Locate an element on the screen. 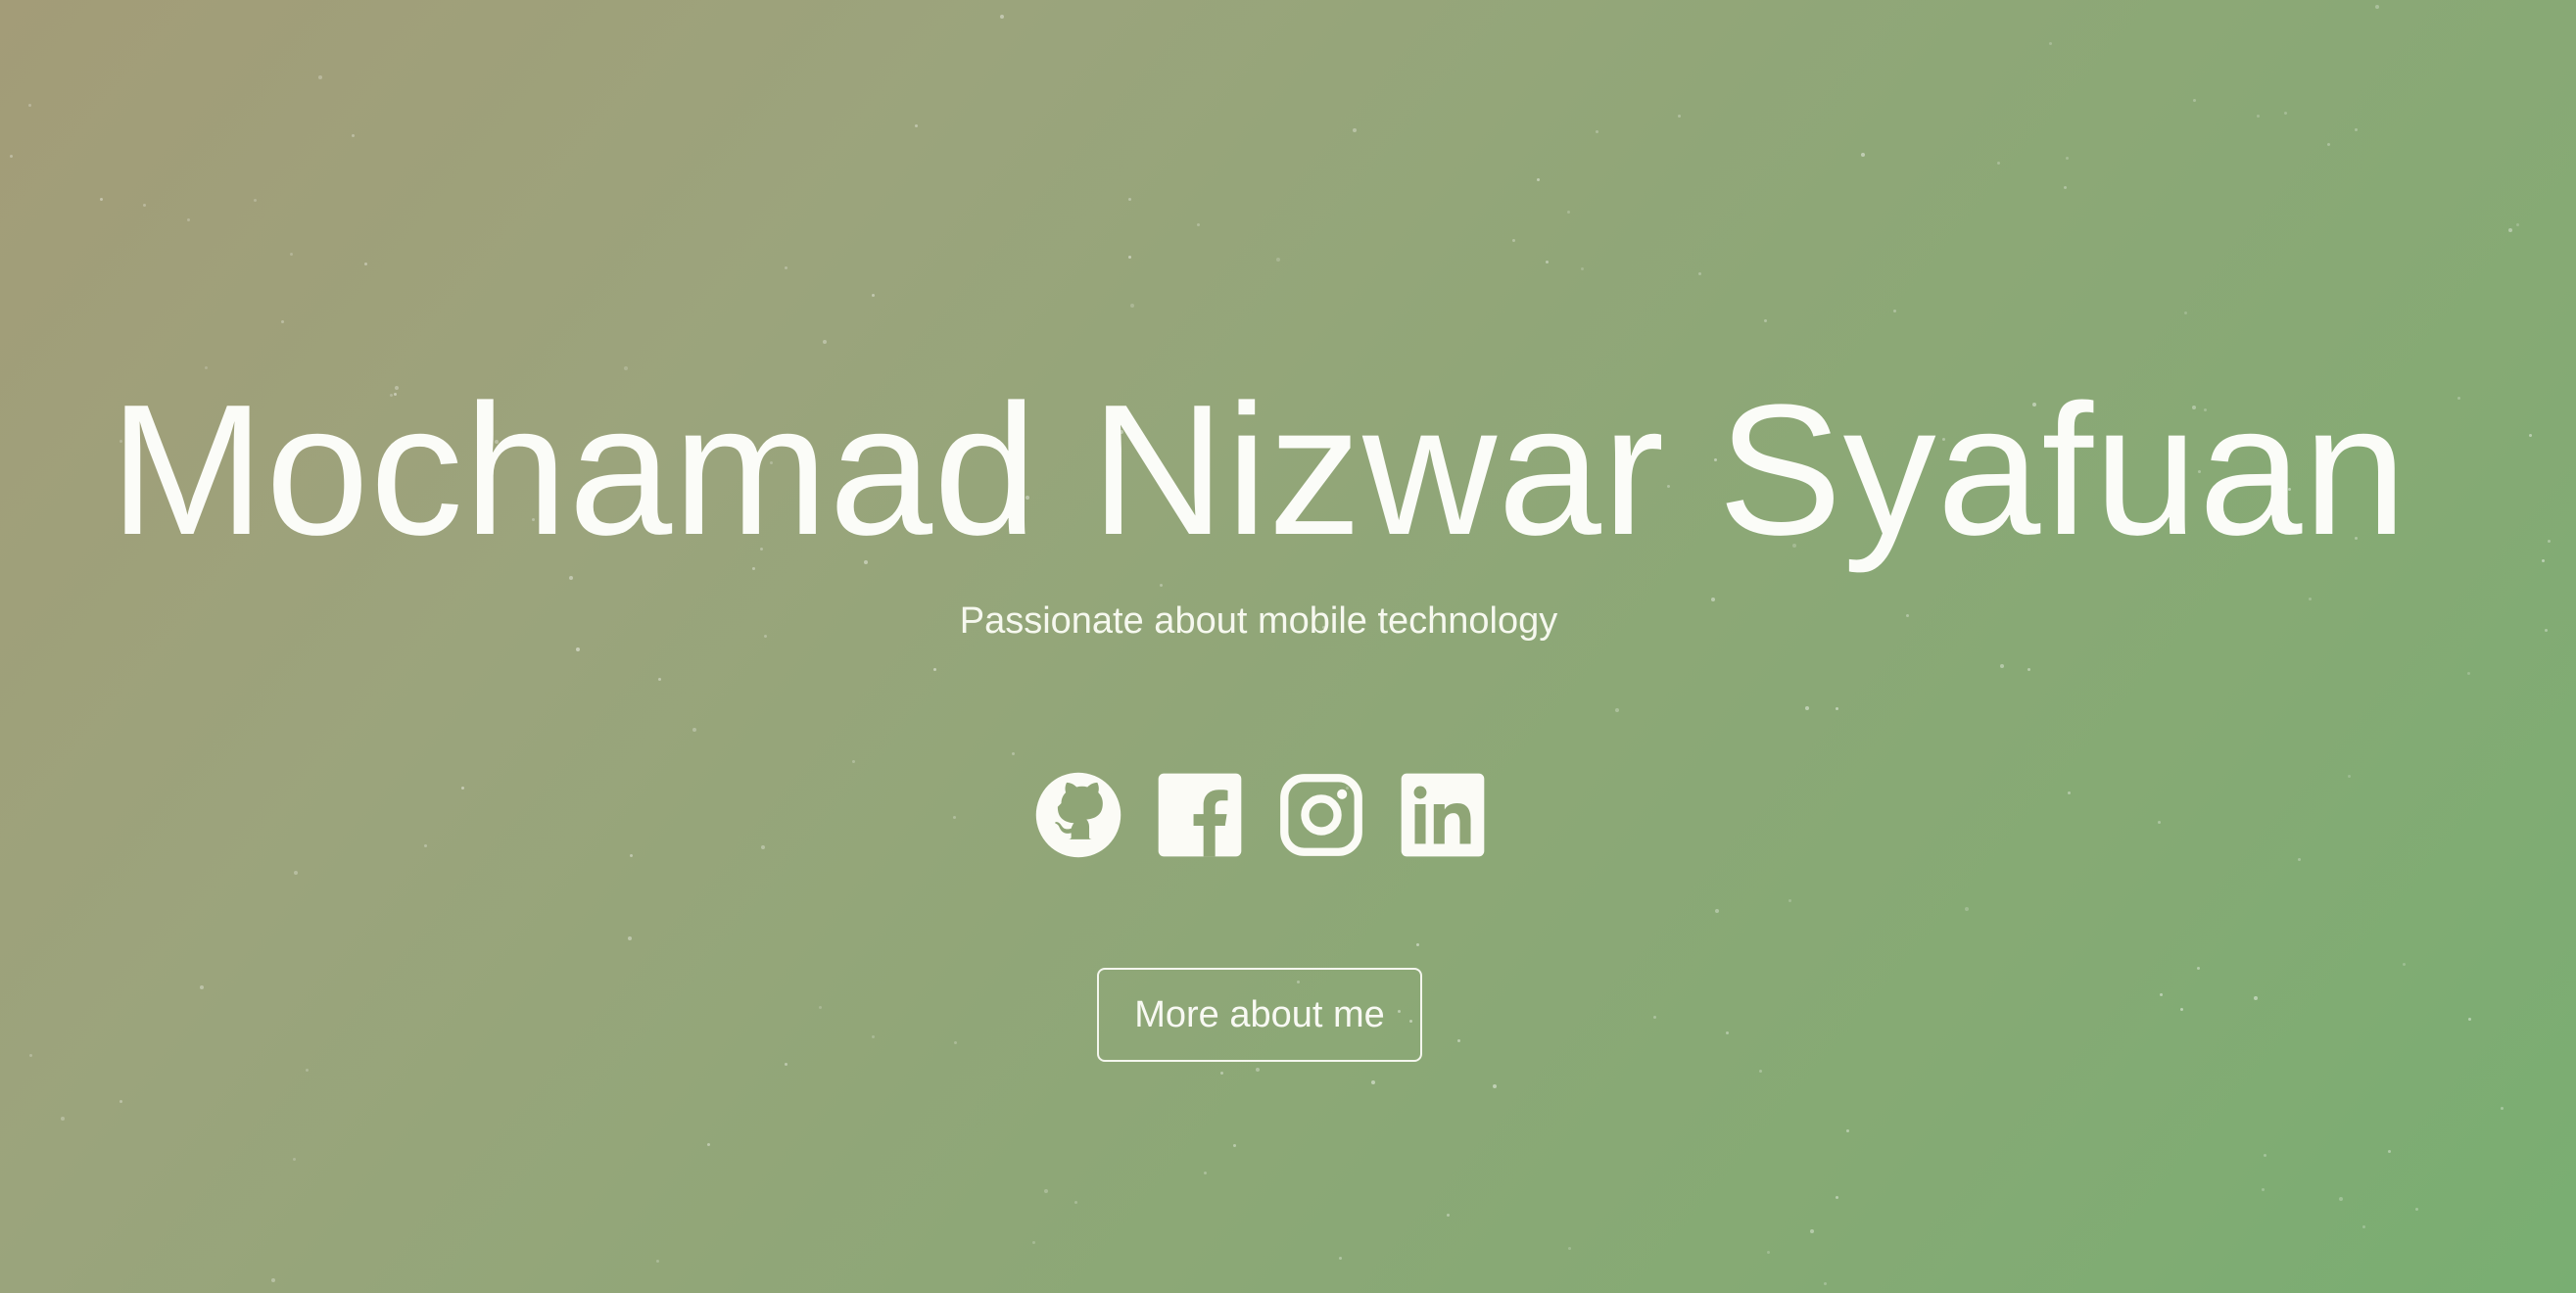  github-link is located at coordinates (1078, 815).